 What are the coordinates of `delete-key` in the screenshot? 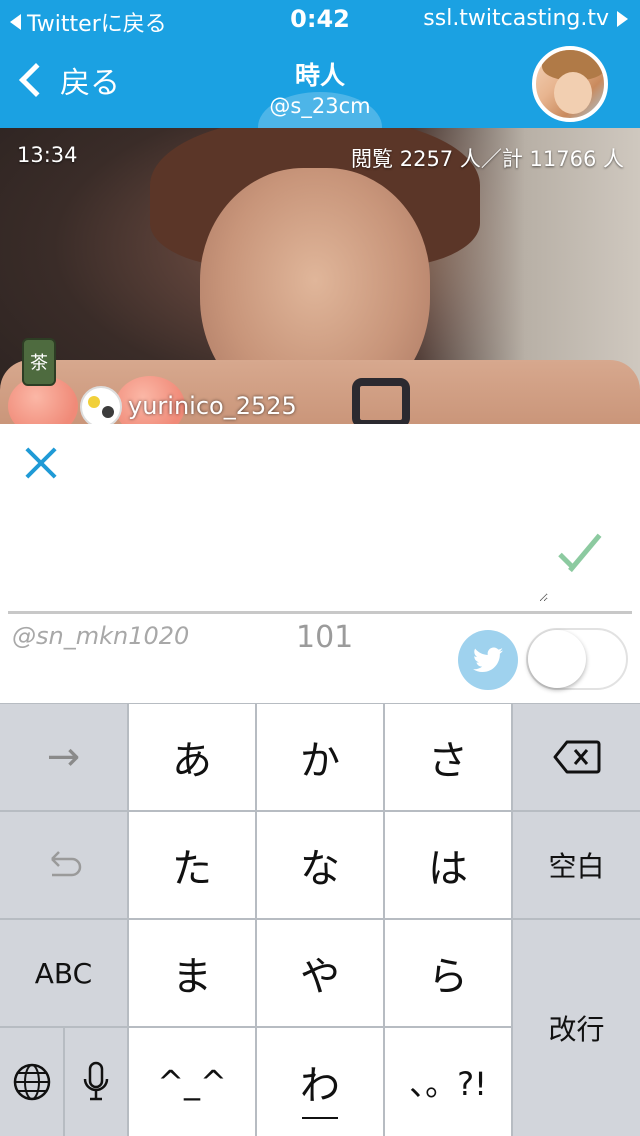 It's located at (576, 757).